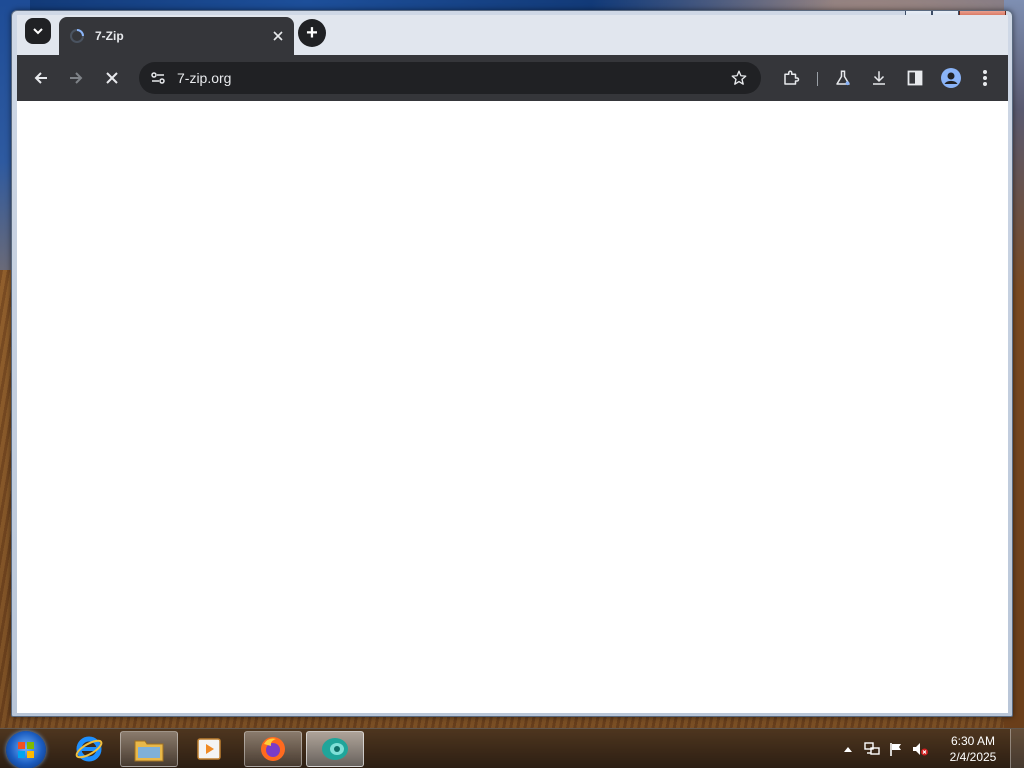 This screenshot has height=768, width=1024. I want to click on menu-button, so click(985, 78).